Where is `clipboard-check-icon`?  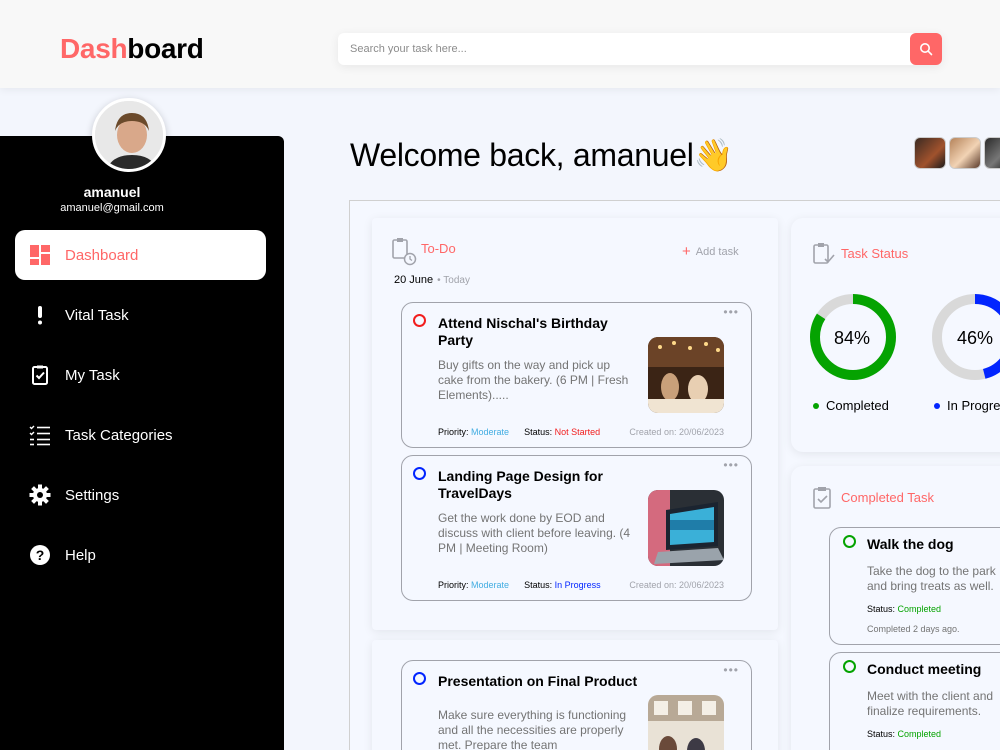
clipboard-check-icon is located at coordinates (40, 375).